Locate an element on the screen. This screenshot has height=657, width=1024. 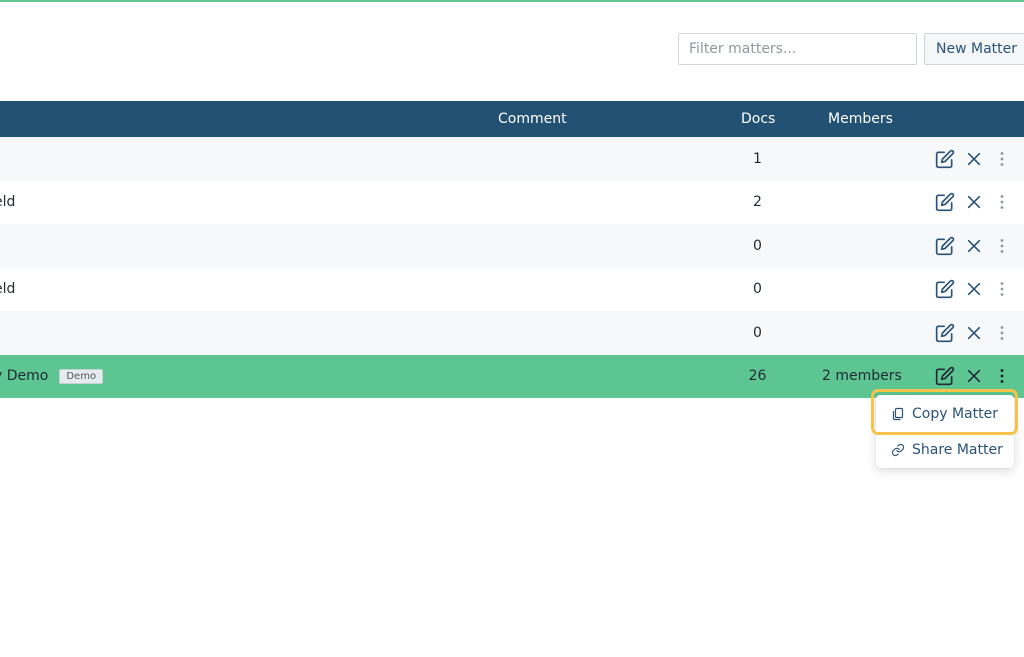
copy-matter-menu-item: Copy Matter is located at coordinates (945, 414).